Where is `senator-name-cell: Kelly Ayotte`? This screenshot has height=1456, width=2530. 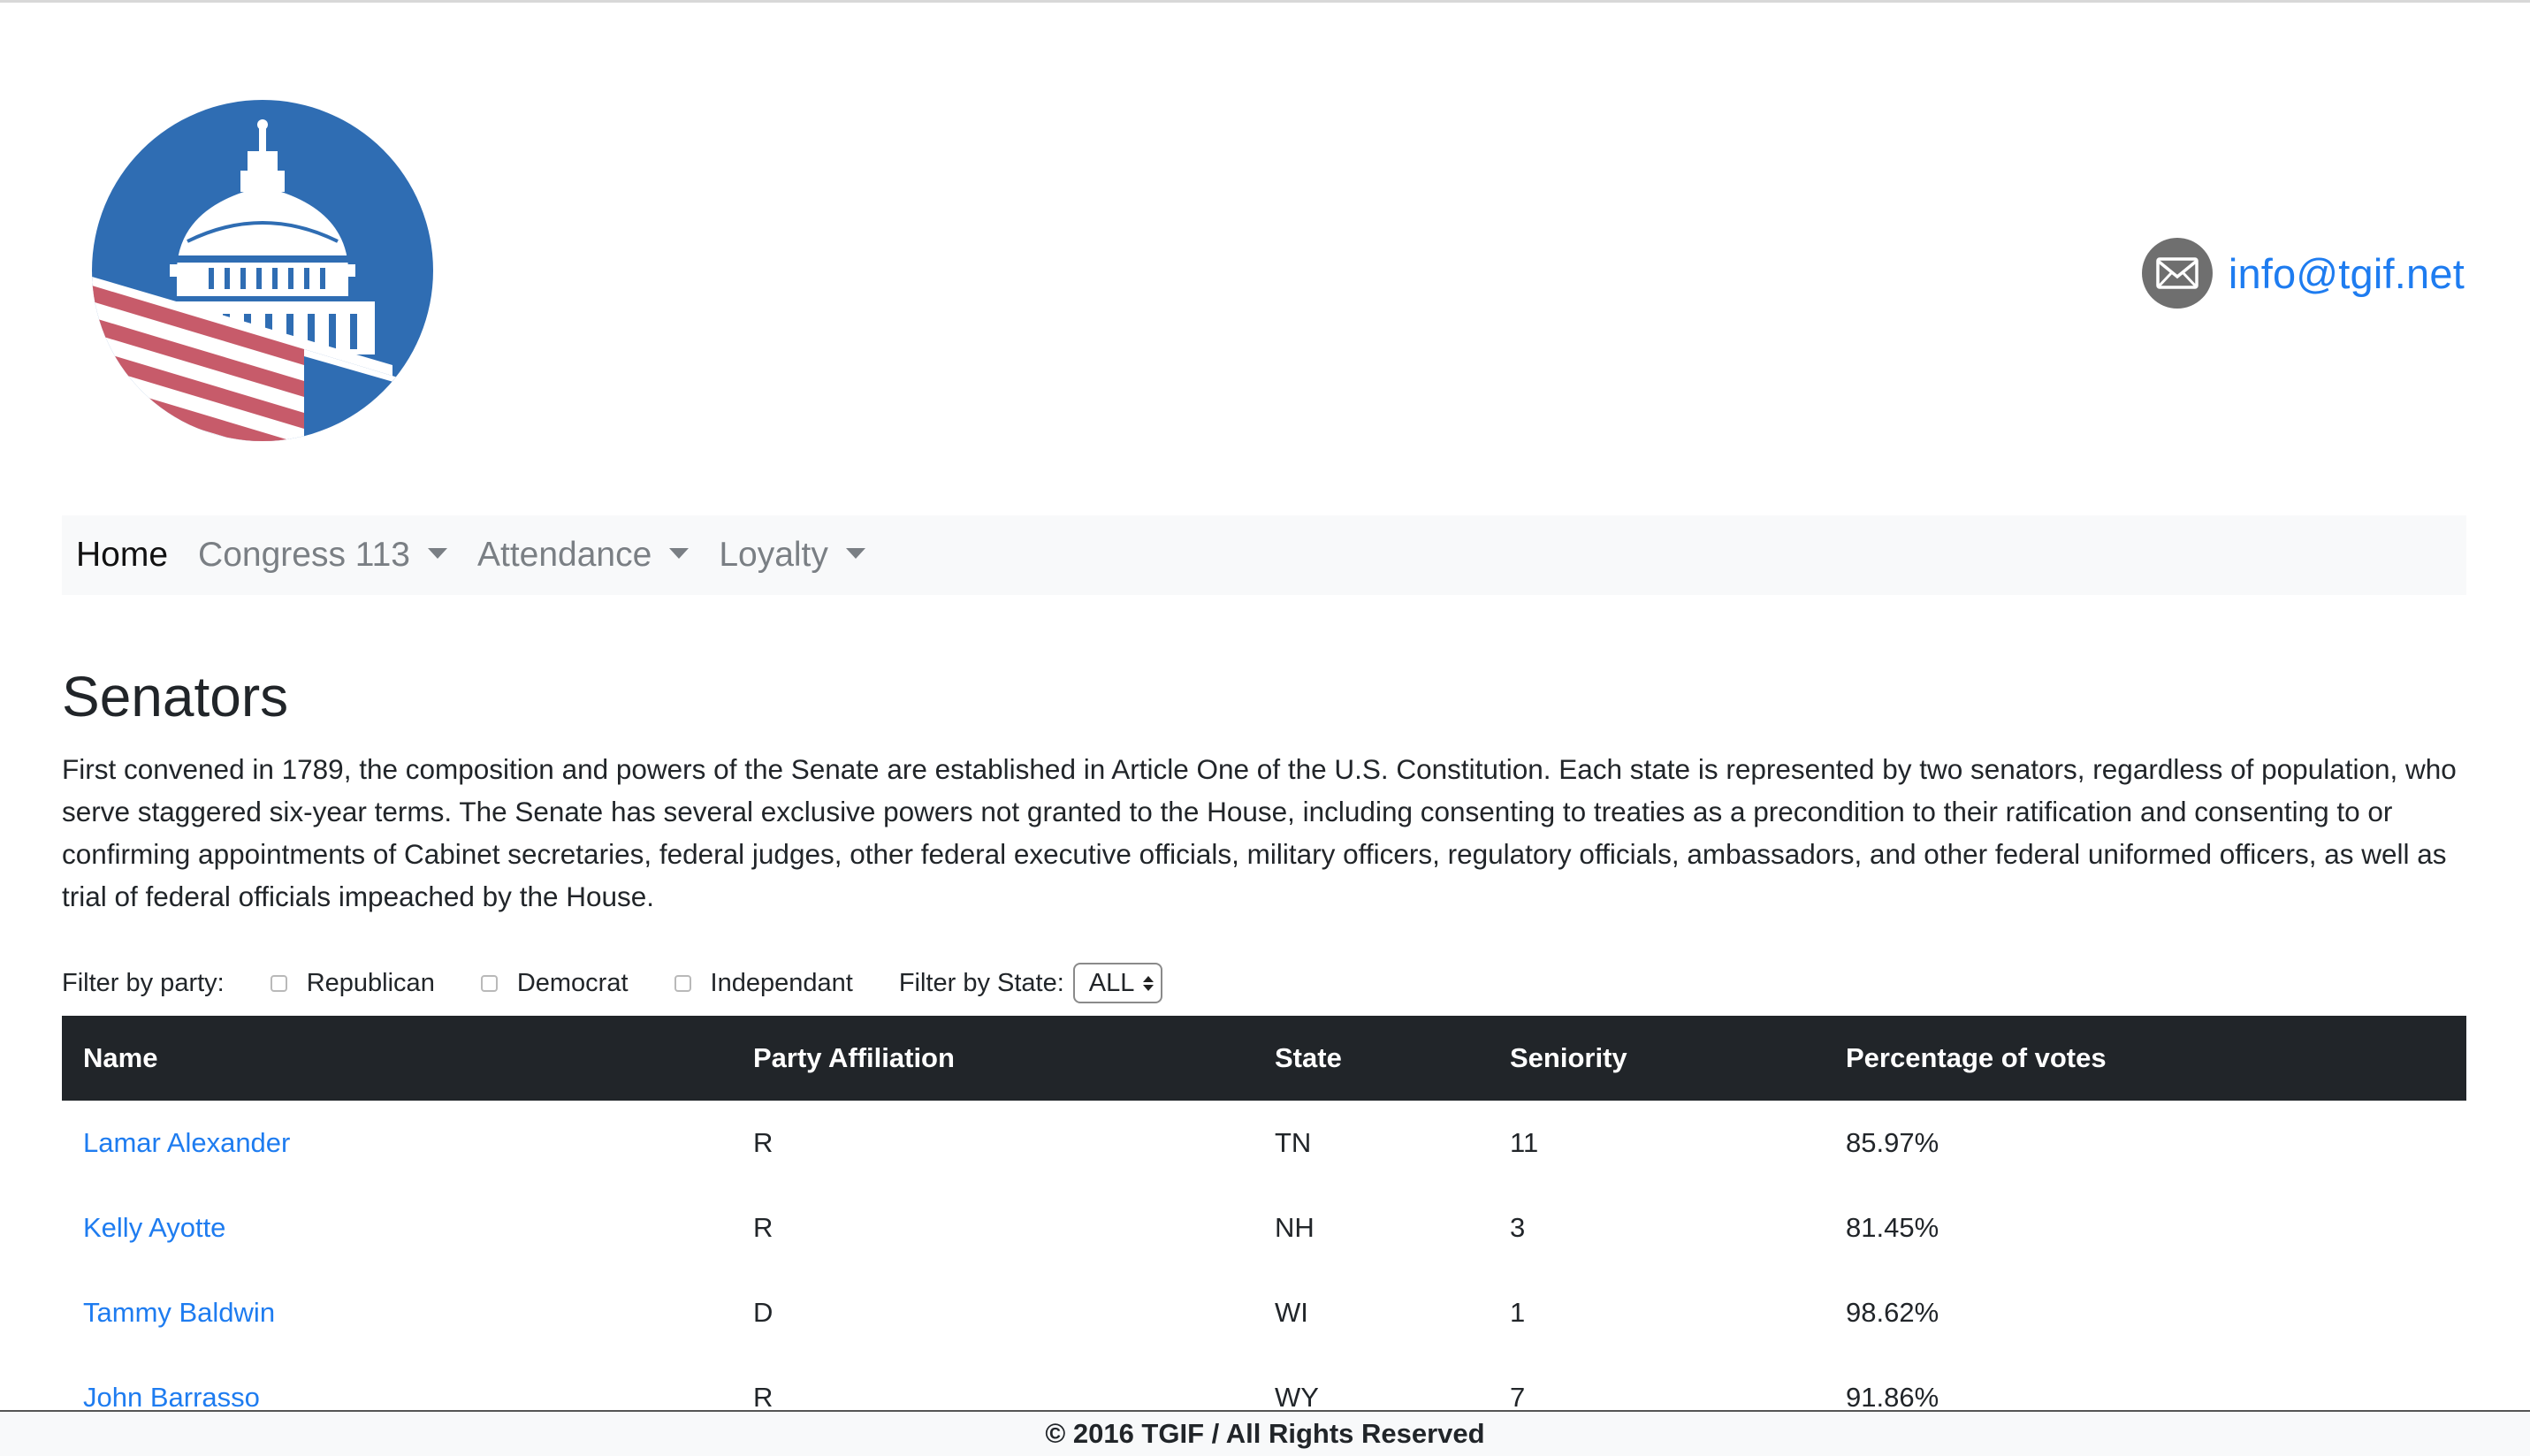
senator-name-cell: Kelly Ayotte is located at coordinates (397, 1227).